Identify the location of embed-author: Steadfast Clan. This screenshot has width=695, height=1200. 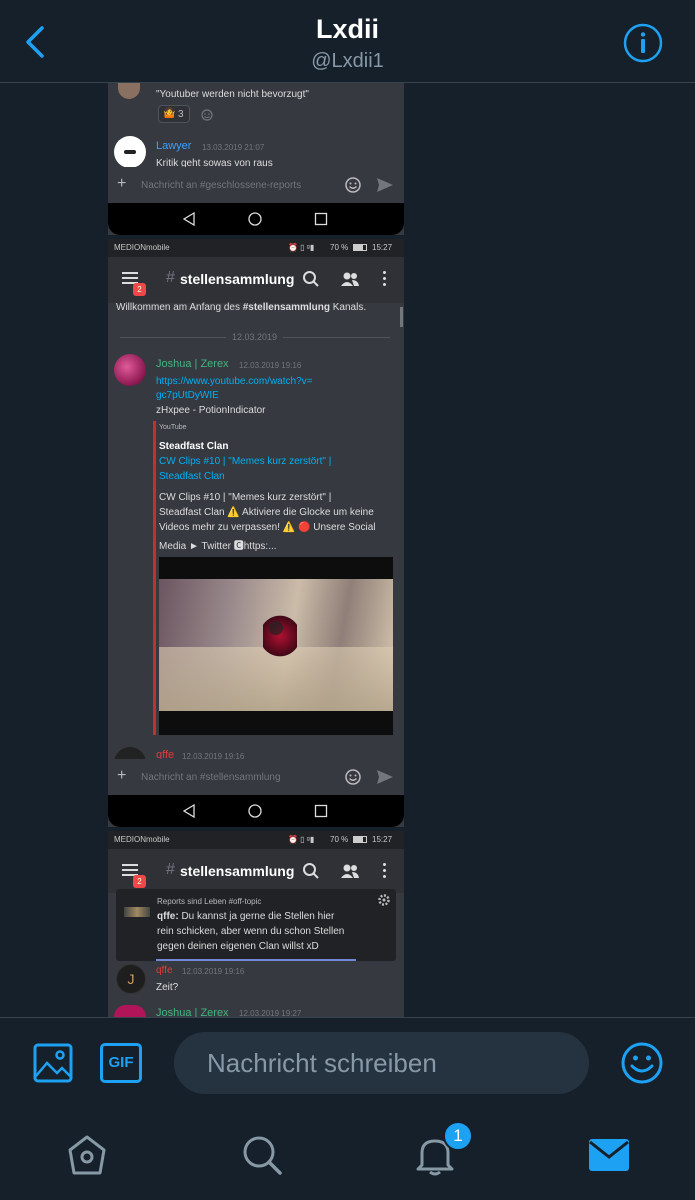
(194, 446).